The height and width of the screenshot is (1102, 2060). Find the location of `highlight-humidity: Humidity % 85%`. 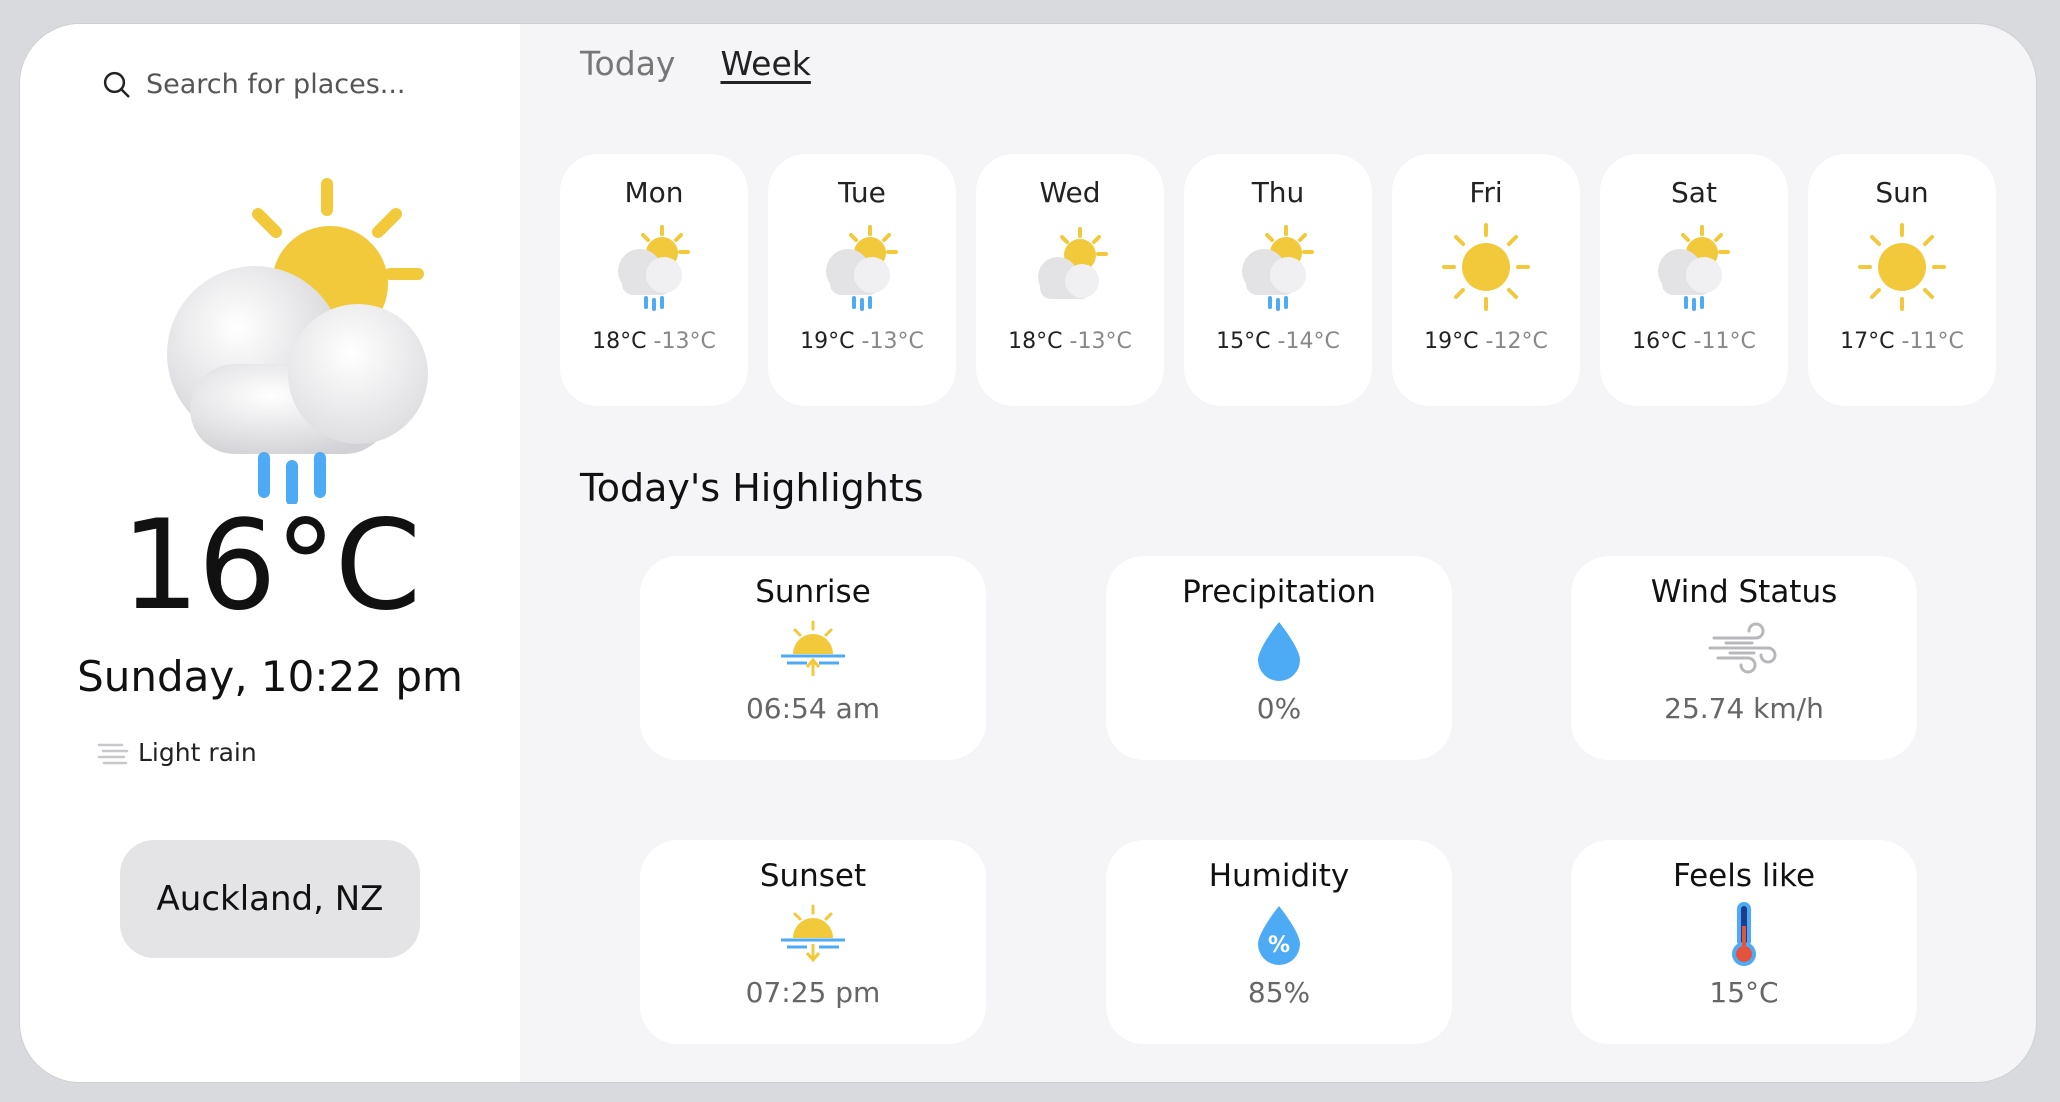

highlight-humidity: Humidity % 85% is located at coordinates (1279, 942).